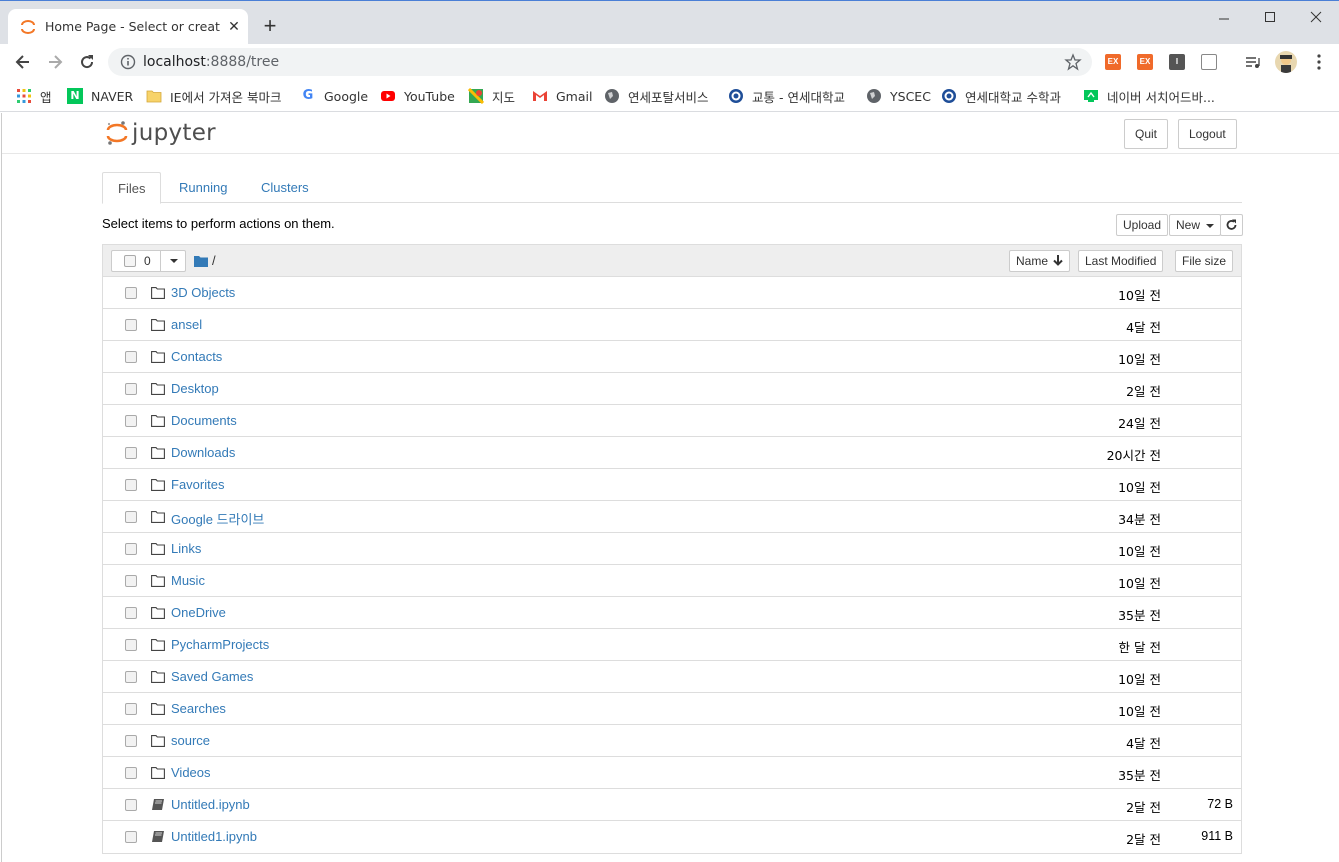 The image size is (1339, 862). Describe the element at coordinates (186, 548) in the screenshot. I see `item-name-link: Links` at that location.